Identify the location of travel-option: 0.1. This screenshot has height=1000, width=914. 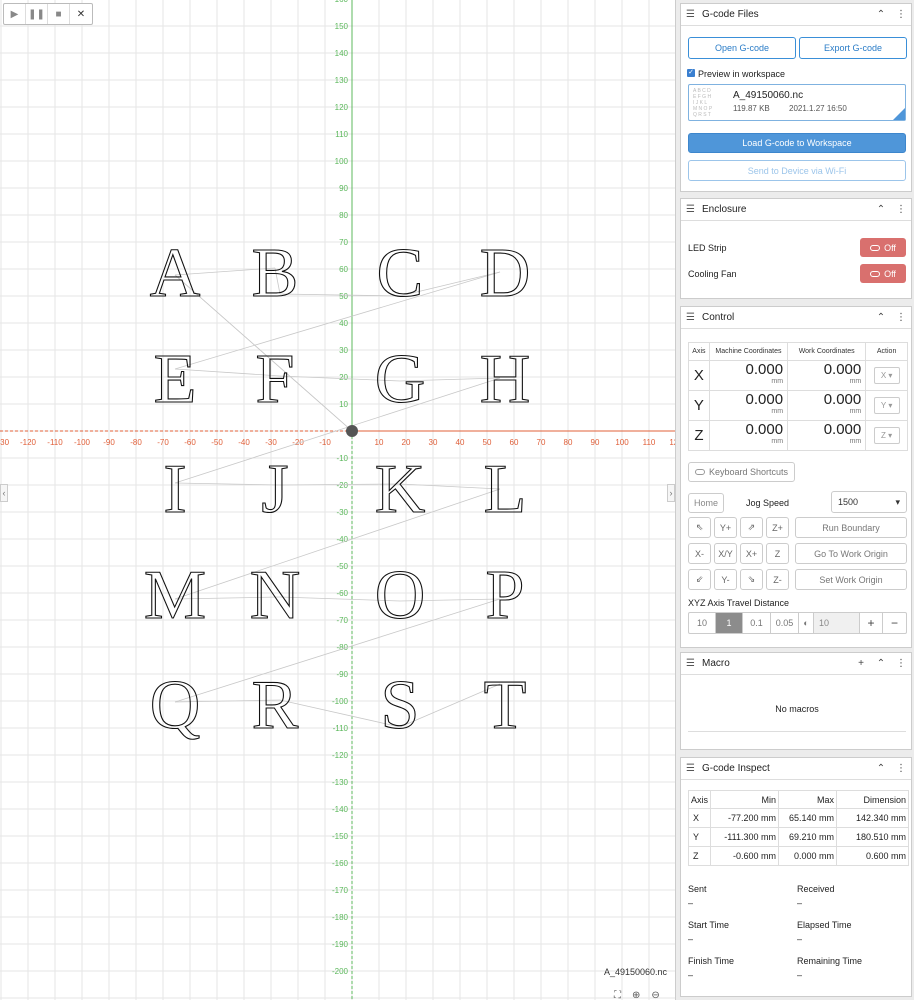
(757, 623).